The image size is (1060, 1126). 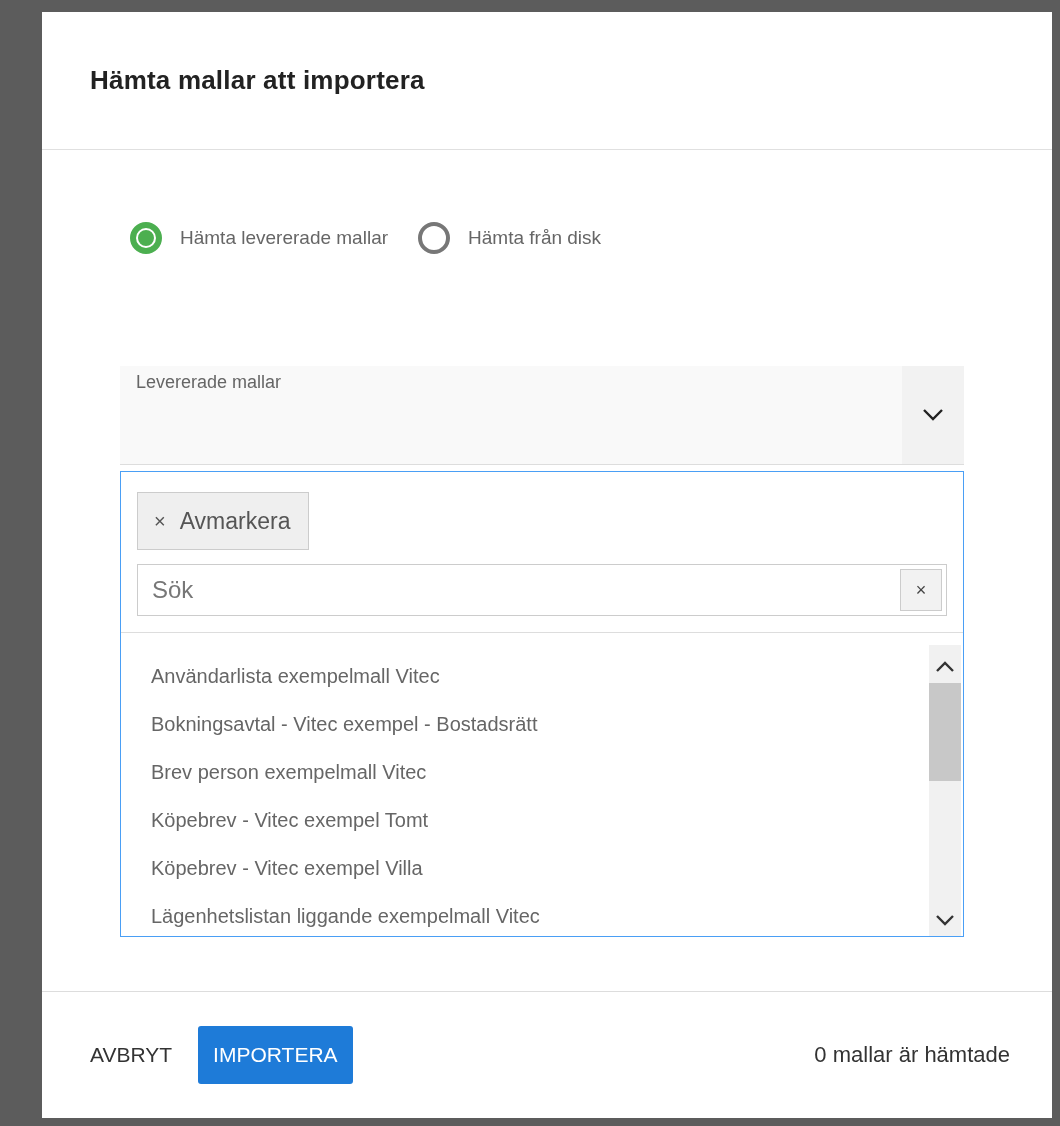 What do you see at coordinates (921, 590) in the screenshot?
I see `clear-button: ×` at bounding box center [921, 590].